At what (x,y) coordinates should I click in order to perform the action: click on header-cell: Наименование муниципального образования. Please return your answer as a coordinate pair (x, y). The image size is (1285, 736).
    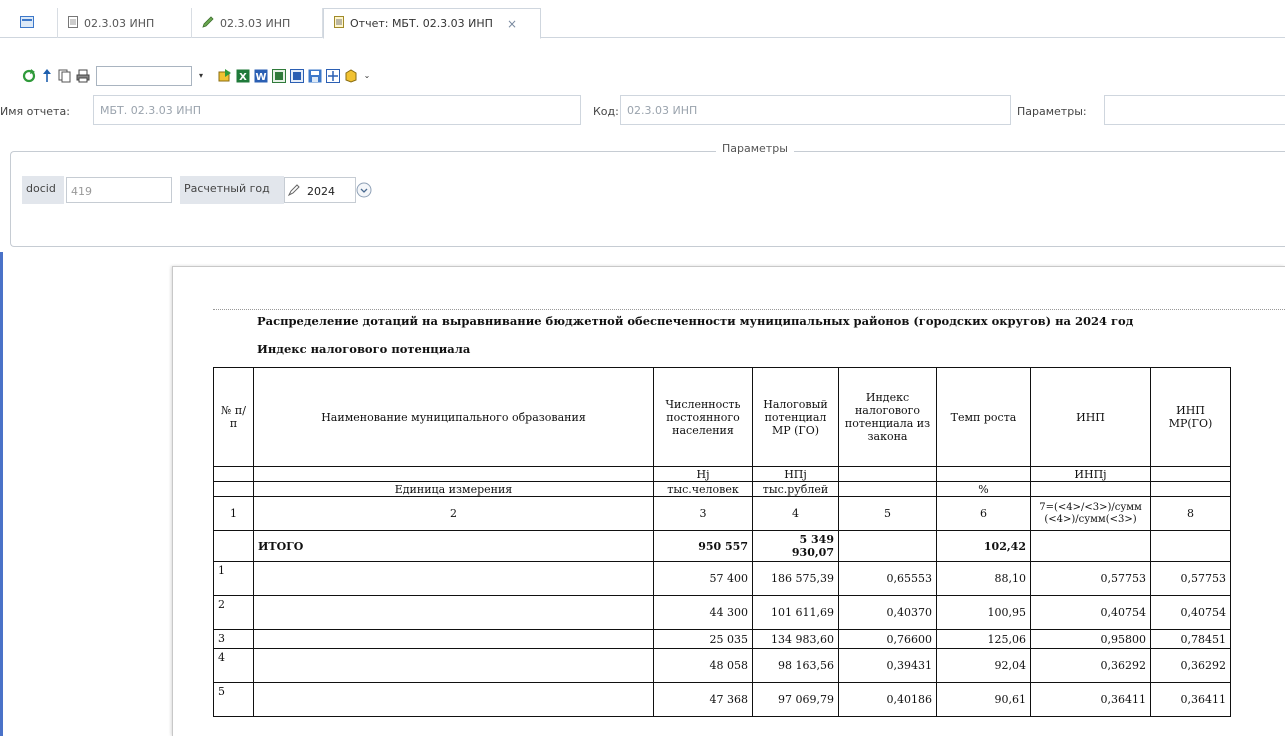
    Looking at the image, I should click on (453, 417).